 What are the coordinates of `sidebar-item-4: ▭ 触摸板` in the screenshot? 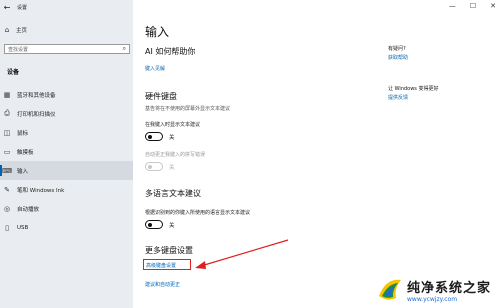 It's located at (66, 151).